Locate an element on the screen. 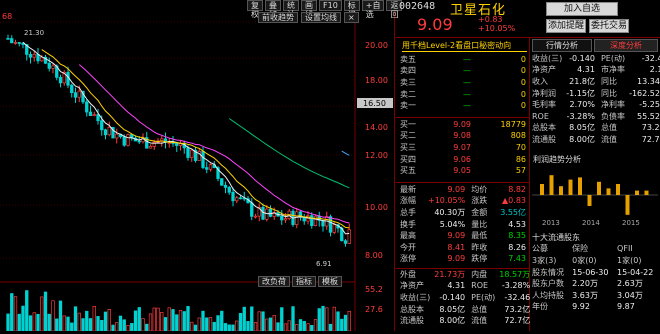 This screenshot has width=660, height=334. toolbar-button-2: 统计 is located at coordinates (291, 9).